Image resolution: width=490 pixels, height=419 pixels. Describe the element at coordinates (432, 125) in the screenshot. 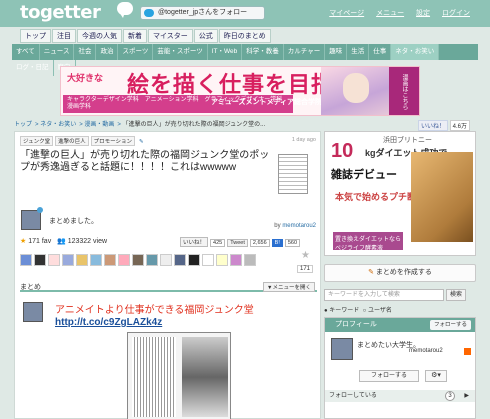

I see `fb-like-button: いいね！` at that location.